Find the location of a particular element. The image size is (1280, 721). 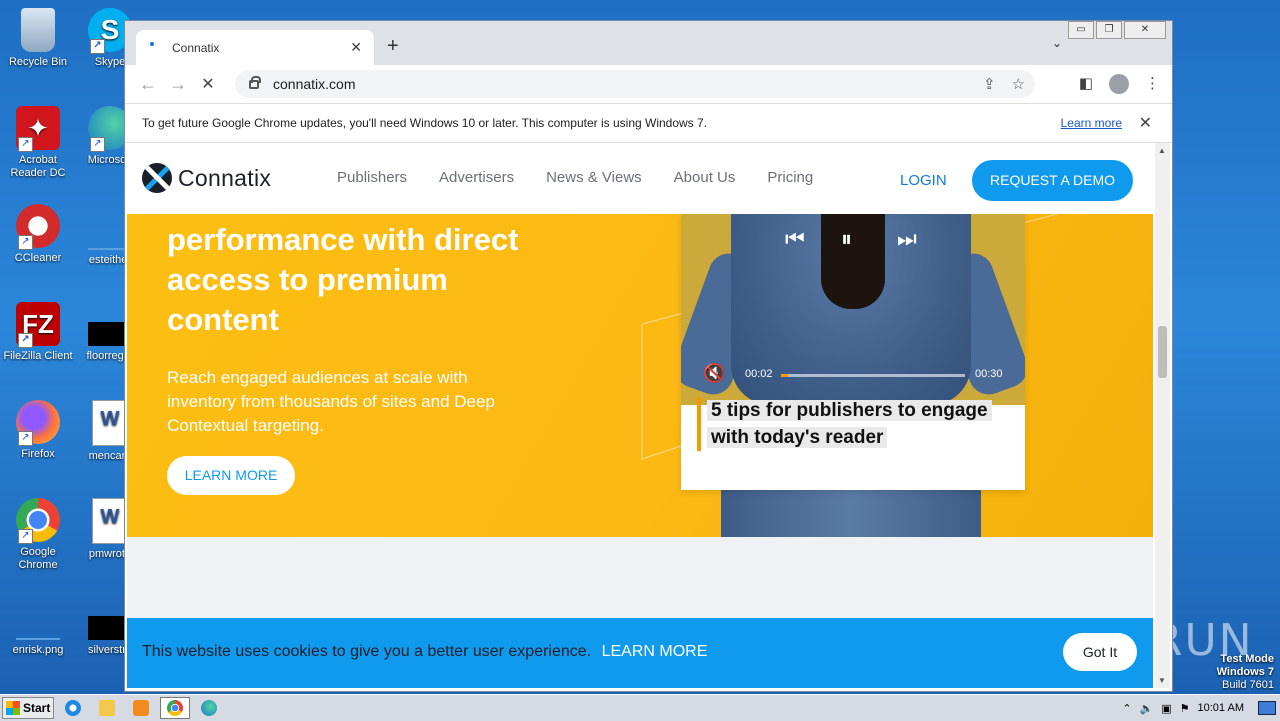

edge-icon is located at coordinates (209, 708).